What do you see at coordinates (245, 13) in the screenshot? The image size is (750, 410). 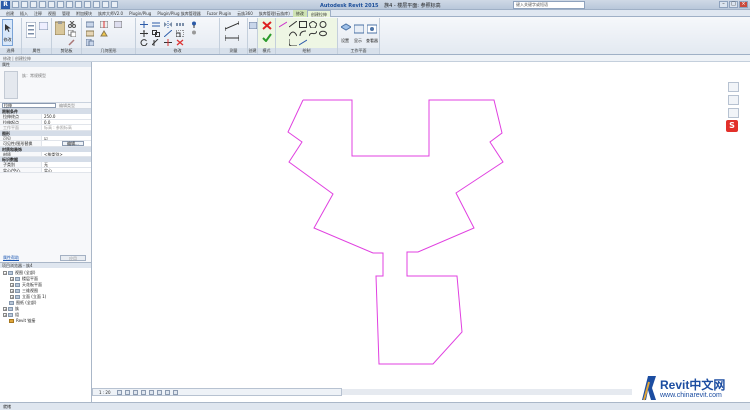 I see `tab-10: 云族360` at bounding box center [245, 13].